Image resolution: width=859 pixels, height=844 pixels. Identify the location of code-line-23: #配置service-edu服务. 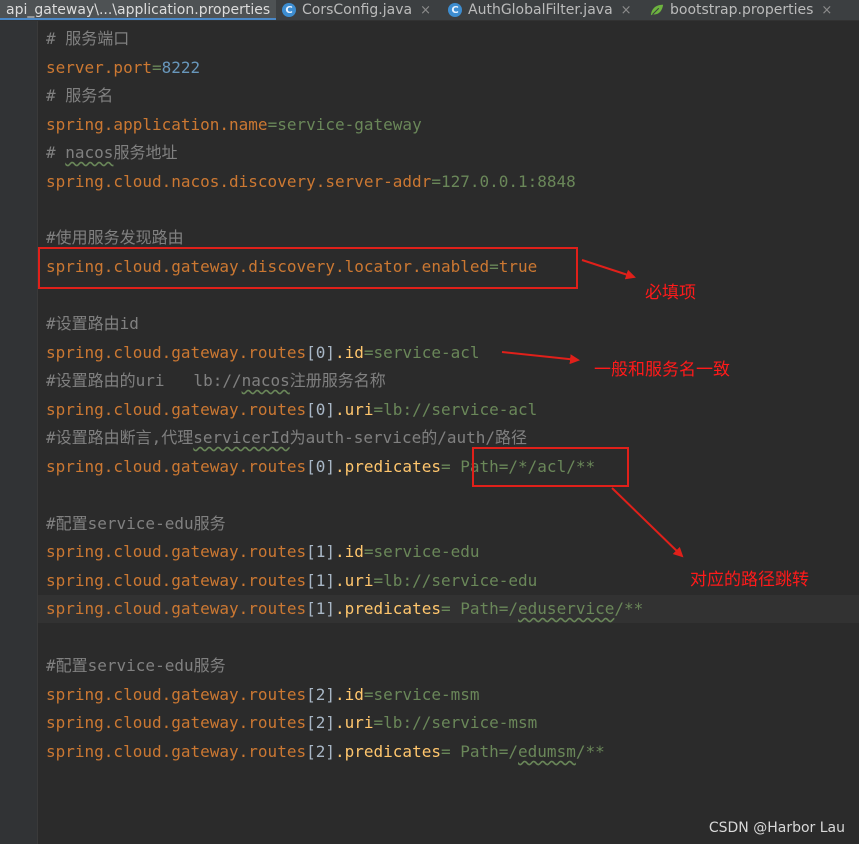
(136, 666).